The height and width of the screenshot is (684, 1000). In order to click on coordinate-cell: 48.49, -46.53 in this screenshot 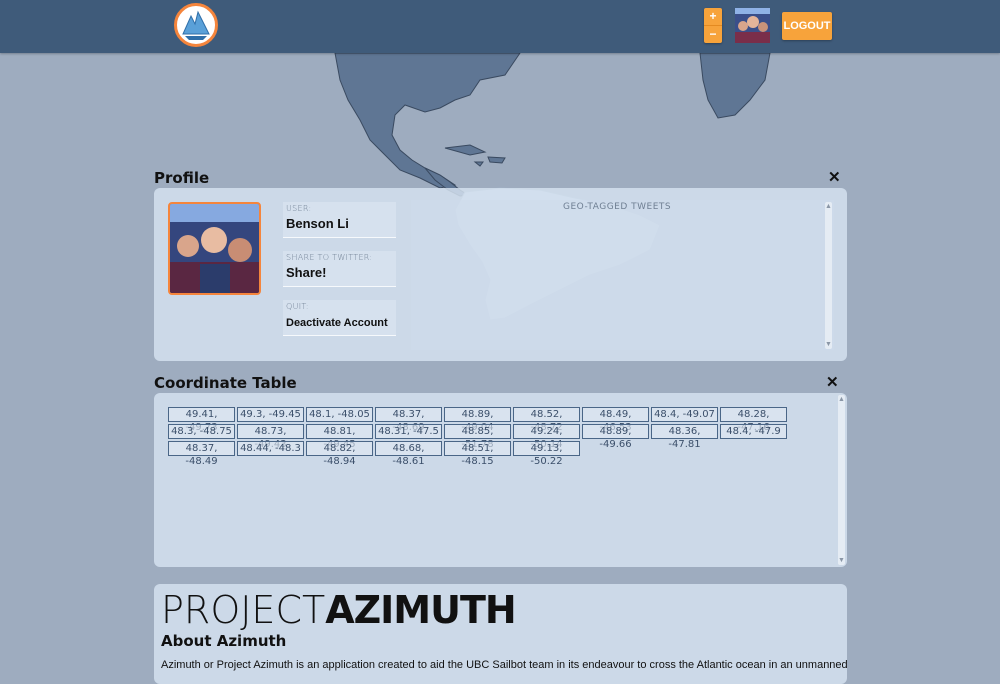, I will do `click(615, 420)`.